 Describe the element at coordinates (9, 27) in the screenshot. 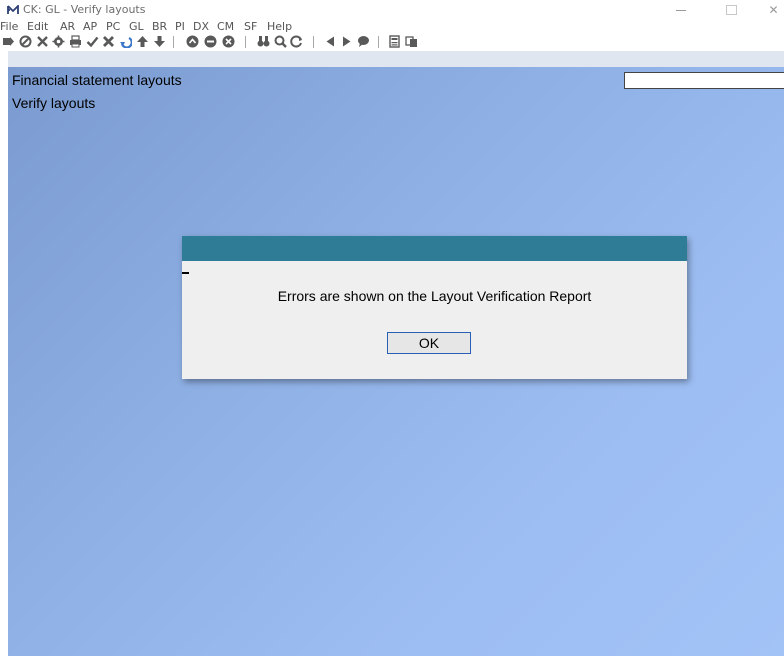

I see `menu-file: File` at that location.